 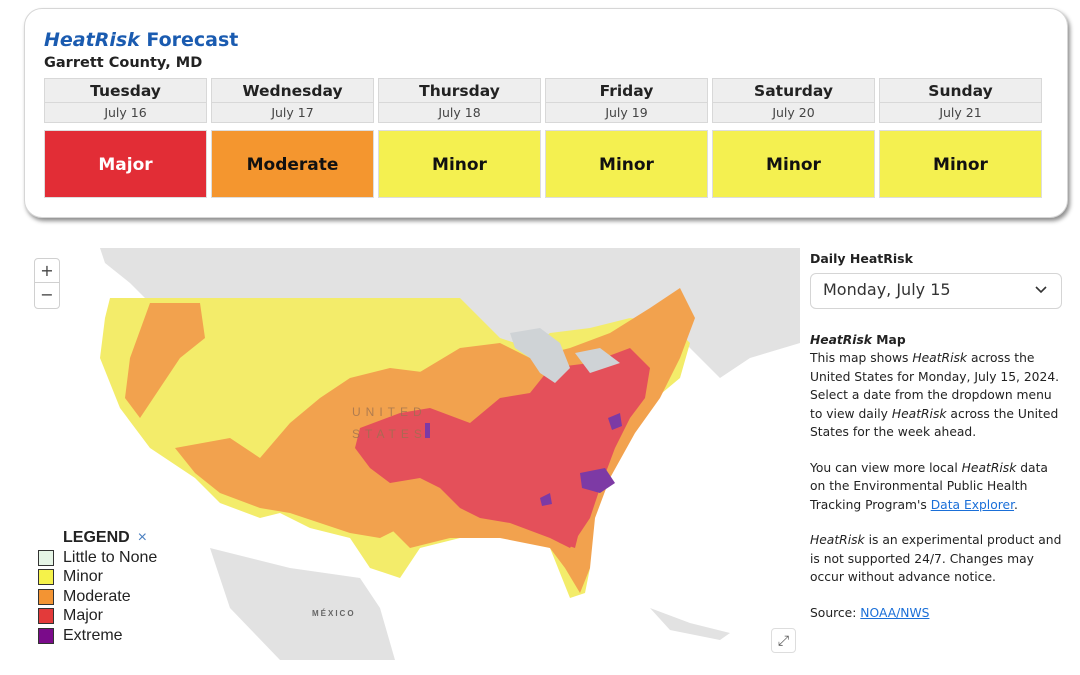 I want to click on forecast-day-wednesday: Wednesday July 17 Moderate, so click(x=292, y=138).